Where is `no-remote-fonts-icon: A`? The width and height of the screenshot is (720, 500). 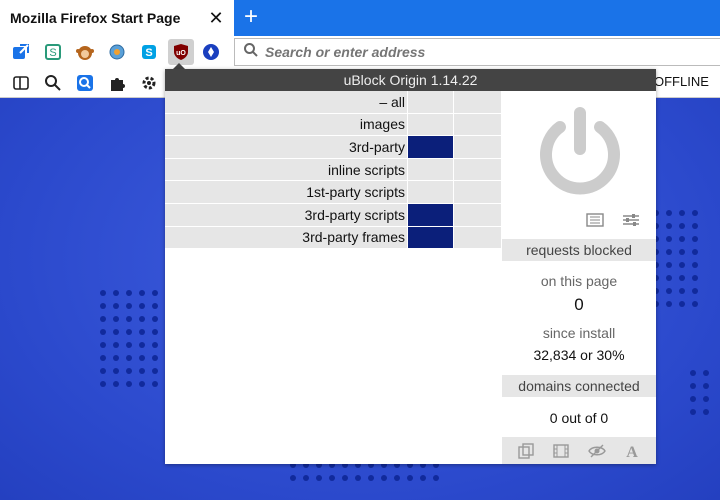 no-remote-fonts-icon: A is located at coordinates (632, 451).